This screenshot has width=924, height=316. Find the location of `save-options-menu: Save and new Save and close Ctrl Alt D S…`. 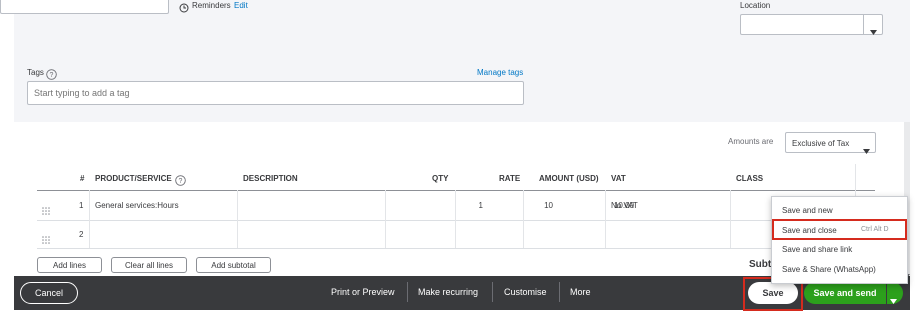

save-options-menu: Save and new Save and close Ctrl Alt D S… is located at coordinates (839, 240).